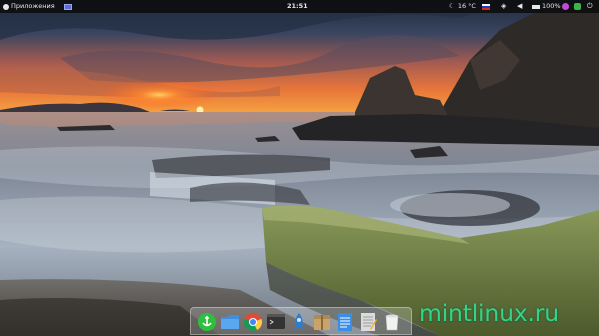 The height and width of the screenshot is (336, 599). What do you see at coordinates (452, 6) in the screenshot?
I see `moon-icon: ☾` at bounding box center [452, 6].